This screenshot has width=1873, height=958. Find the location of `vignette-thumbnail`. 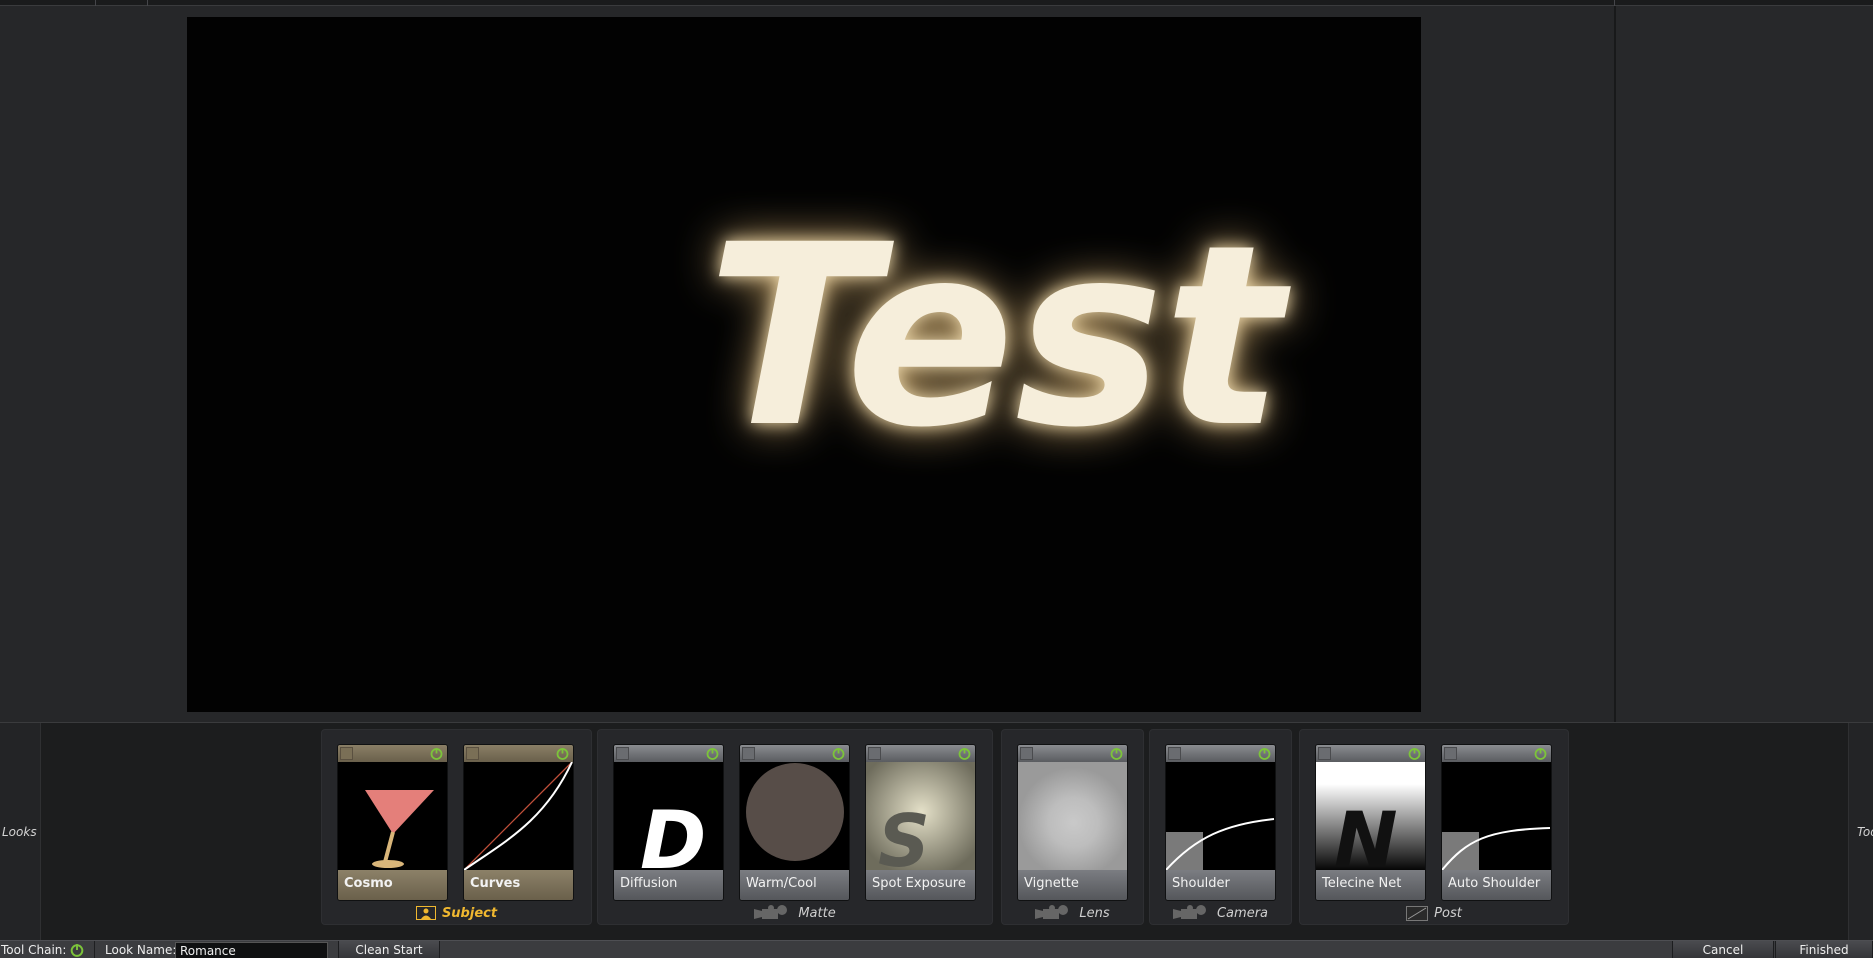

vignette-thumbnail is located at coordinates (1072, 817).